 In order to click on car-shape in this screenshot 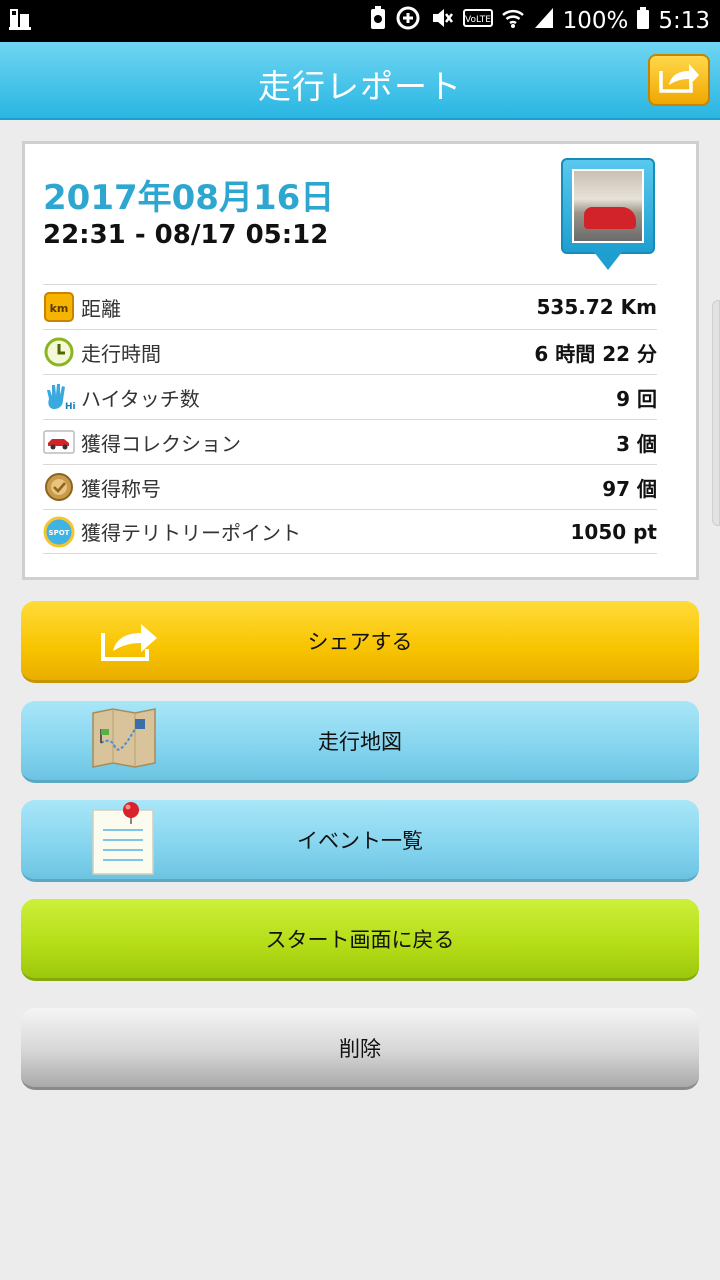, I will do `click(610, 218)`.